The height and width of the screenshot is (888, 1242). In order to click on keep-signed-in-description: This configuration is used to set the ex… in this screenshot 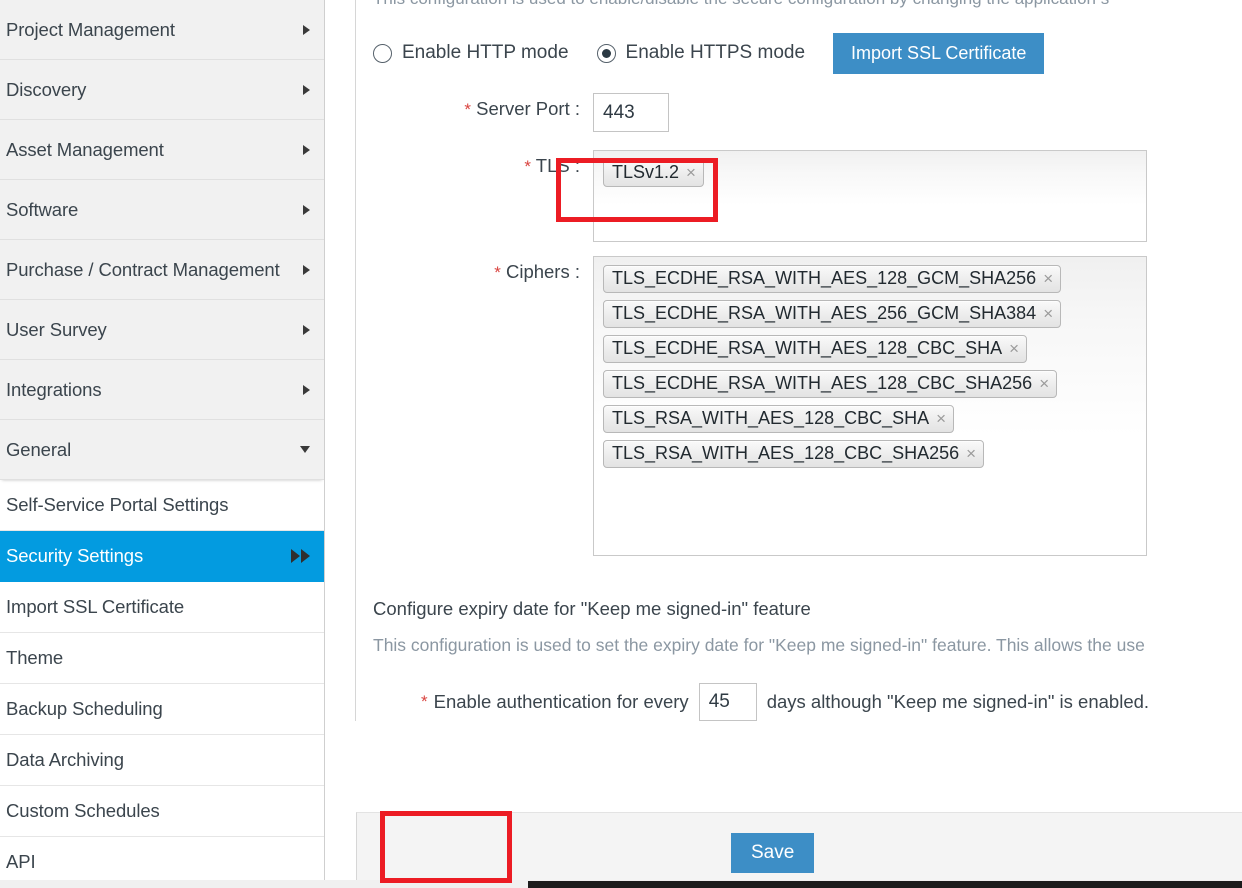, I will do `click(759, 645)`.